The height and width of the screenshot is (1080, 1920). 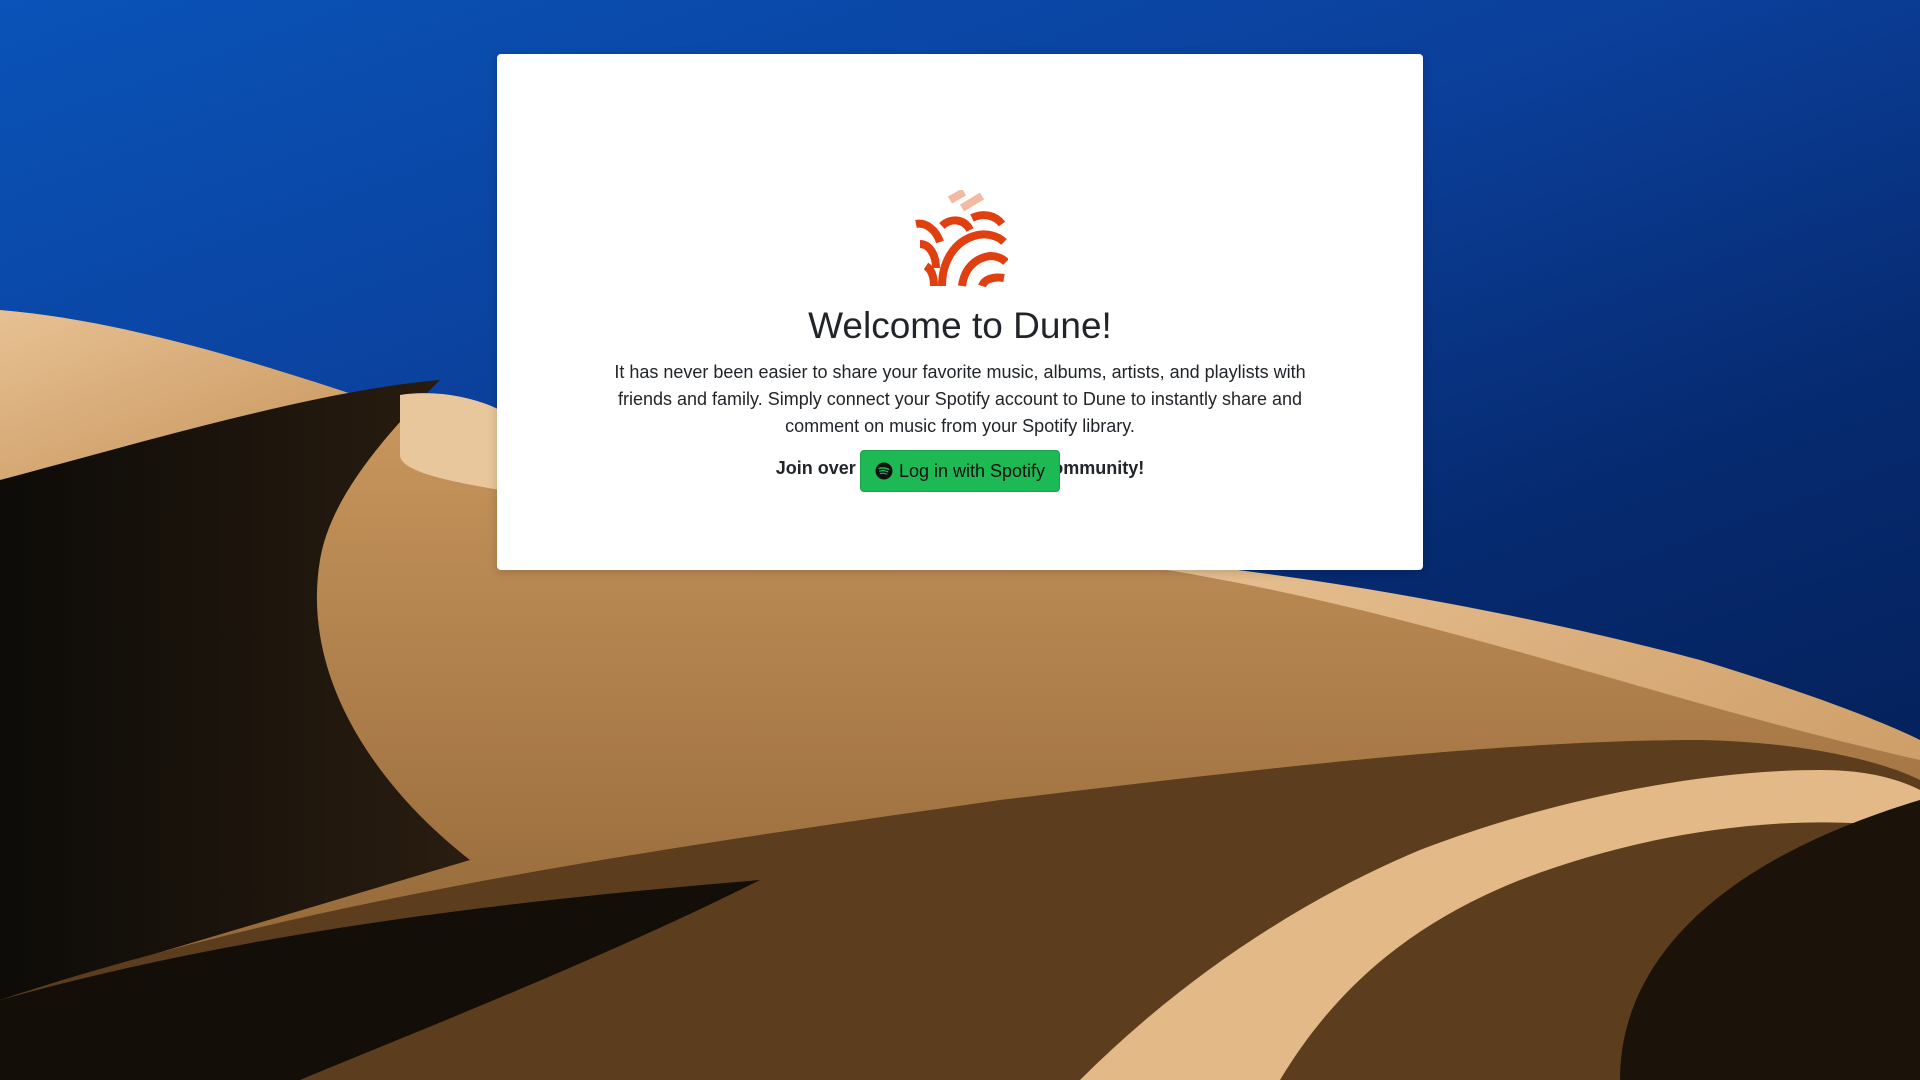 What do you see at coordinates (961, 239) in the screenshot?
I see `dune-logo-icon` at bounding box center [961, 239].